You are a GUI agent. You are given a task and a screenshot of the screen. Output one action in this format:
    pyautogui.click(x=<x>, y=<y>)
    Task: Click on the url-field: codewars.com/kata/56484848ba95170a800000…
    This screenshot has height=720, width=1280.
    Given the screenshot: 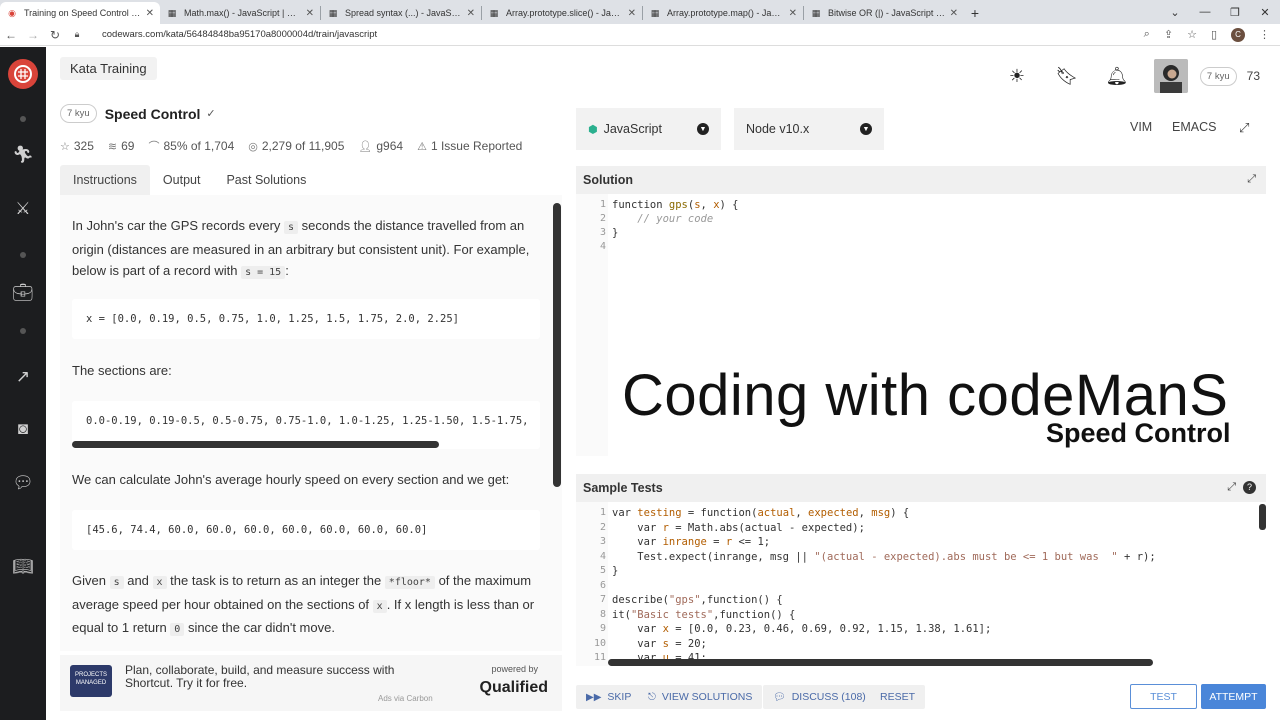 What is the action you would take?
    pyautogui.click(x=623, y=34)
    